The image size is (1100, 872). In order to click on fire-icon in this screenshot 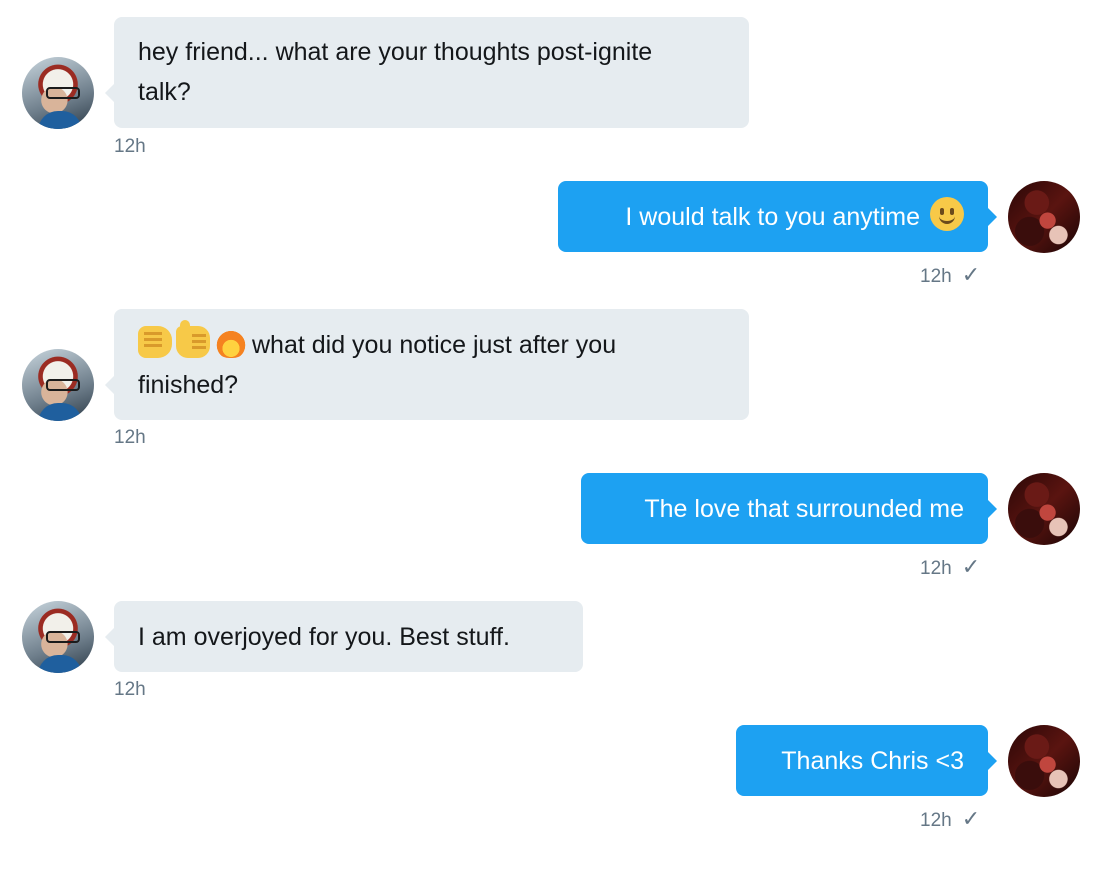, I will do `click(231, 342)`.